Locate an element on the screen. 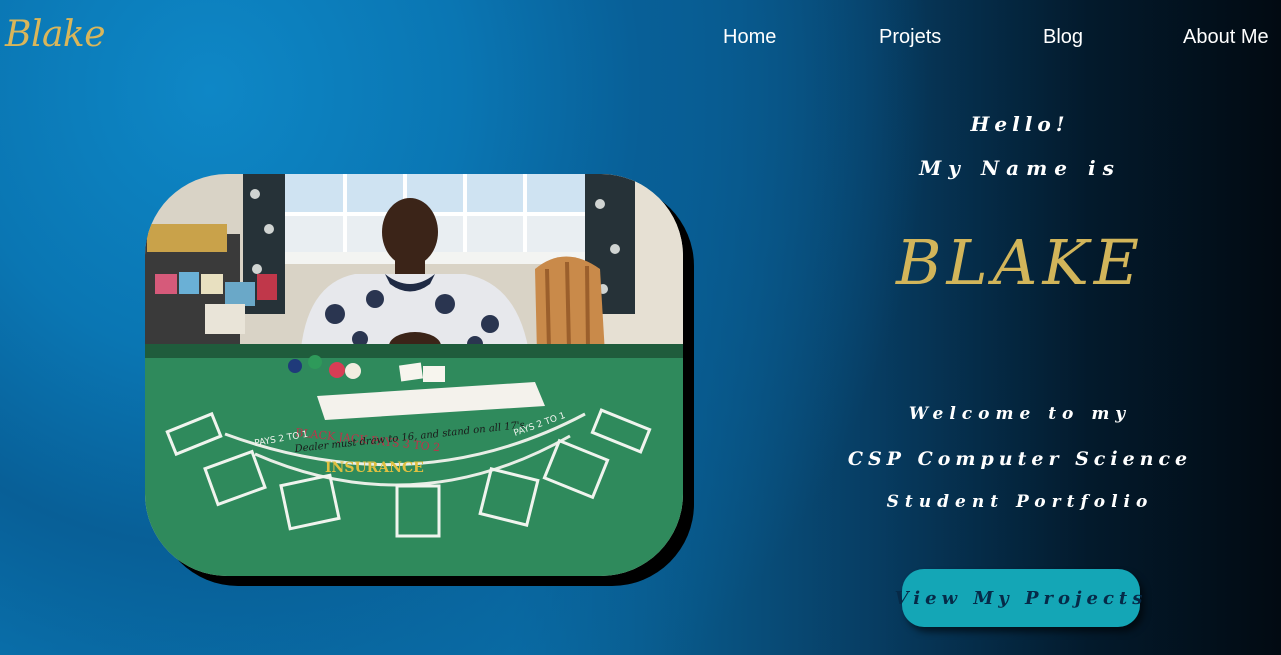 This screenshot has height=655, width=1281. nav-home-link: Home is located at coordinates (749, 37).